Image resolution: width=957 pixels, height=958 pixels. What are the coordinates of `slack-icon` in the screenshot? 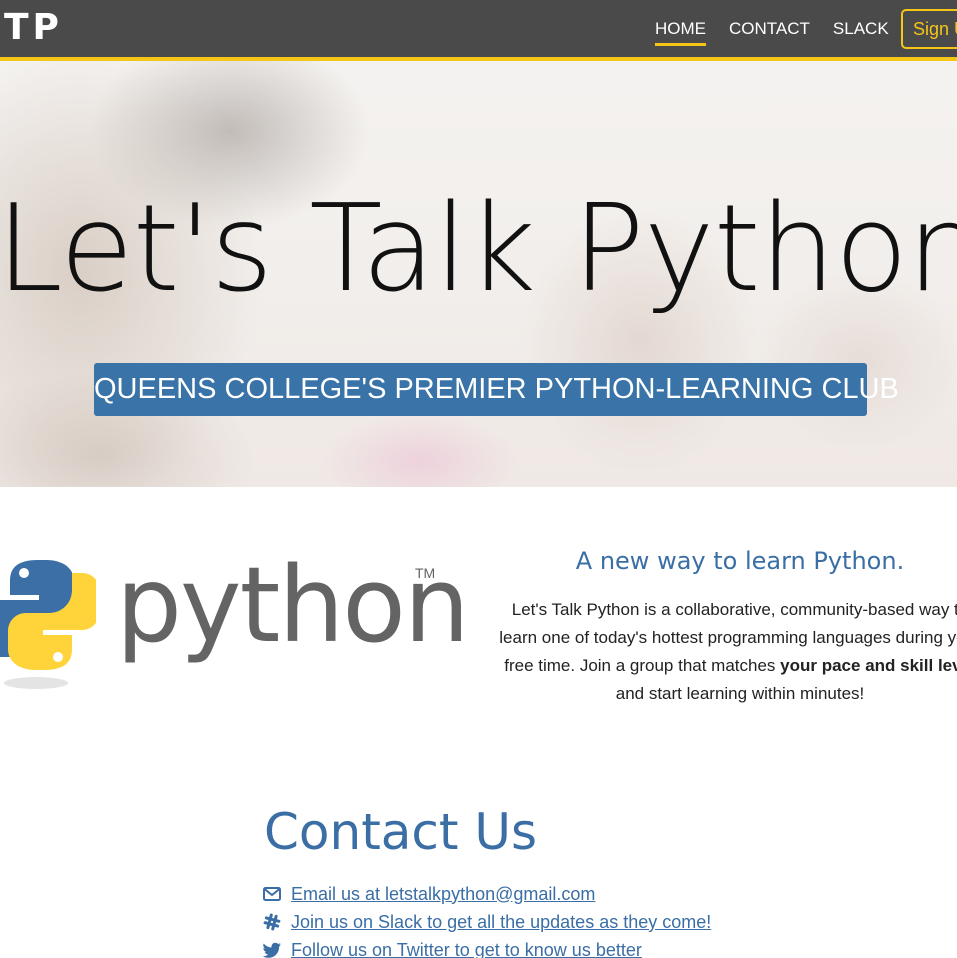 It's located at (272, 922).